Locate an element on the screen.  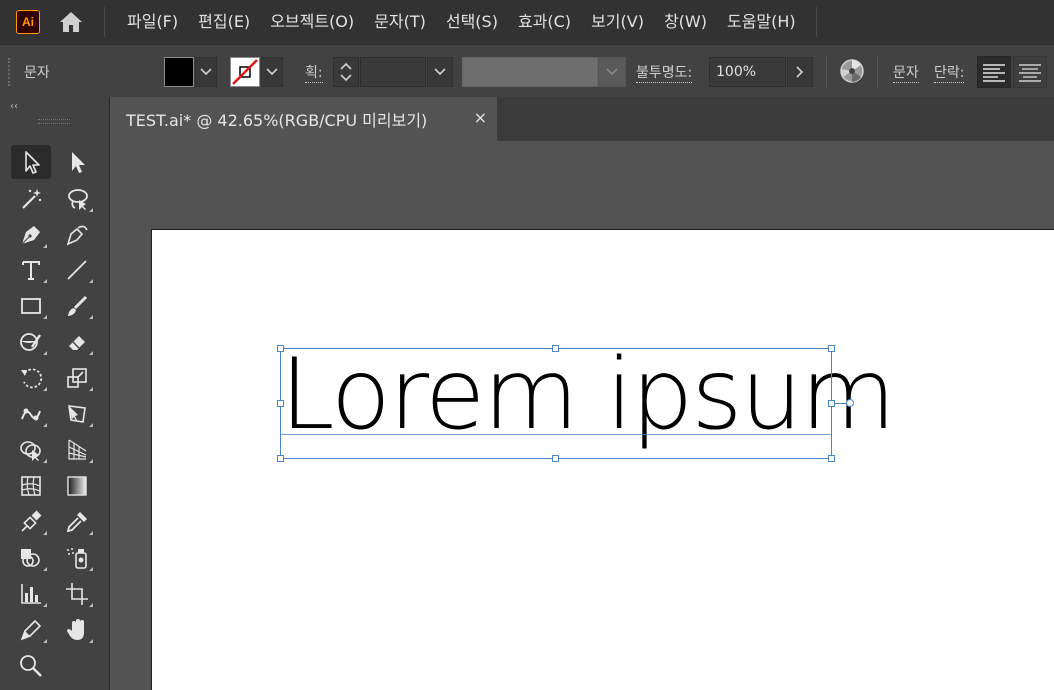
puppet-warp-tool is located at coordinates (31, 414).